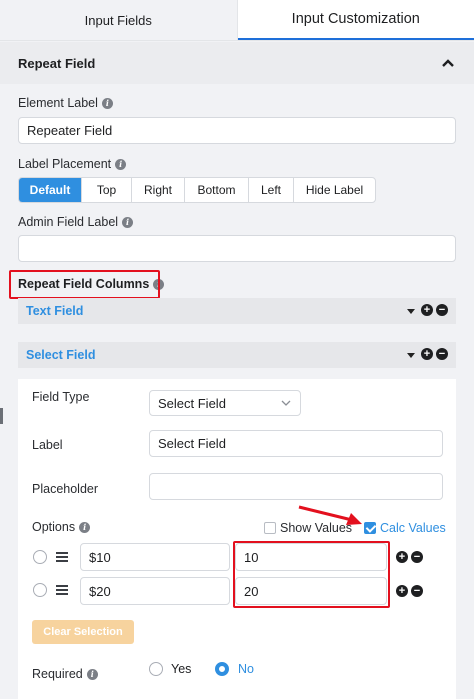 The height and width of the screenshot is (699, 474). What do you see at coordinates (237, 63) in the screenshot?
I see `repeat-field-section-header: Repeat Field` at bounding box center [237, 63].